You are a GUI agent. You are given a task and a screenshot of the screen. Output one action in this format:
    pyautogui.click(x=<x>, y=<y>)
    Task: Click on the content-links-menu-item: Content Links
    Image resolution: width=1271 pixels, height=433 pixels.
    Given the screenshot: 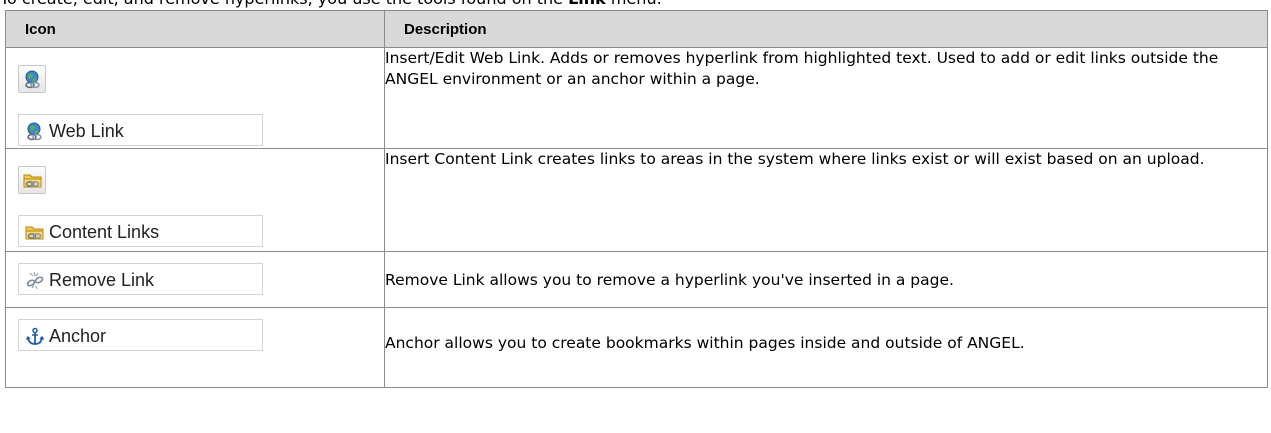 What is the action you would take?
    pyautogui.click(x=140, y=231)
    